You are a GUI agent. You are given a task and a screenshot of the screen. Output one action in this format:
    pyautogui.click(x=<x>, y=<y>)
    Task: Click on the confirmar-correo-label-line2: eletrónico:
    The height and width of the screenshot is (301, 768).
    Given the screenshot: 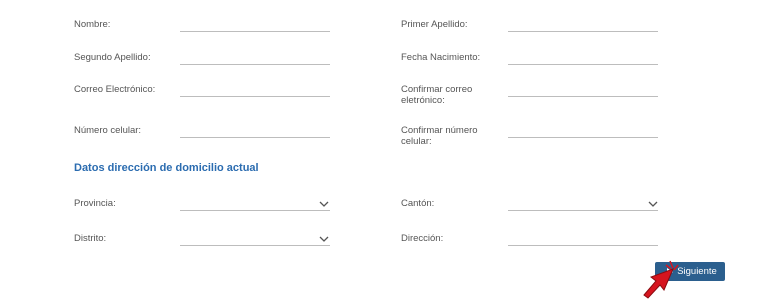 What is the action you would take?
    pyautogui.click(x=423, y=100)
    